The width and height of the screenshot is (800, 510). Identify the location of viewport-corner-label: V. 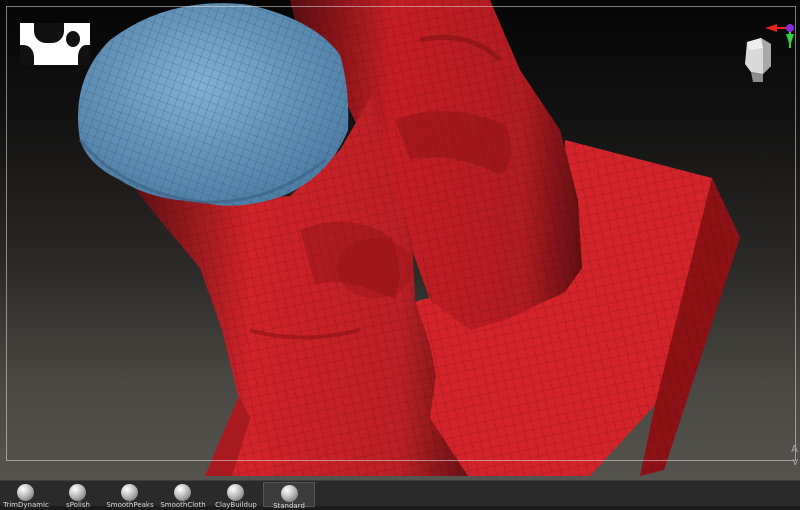
(795, 462).